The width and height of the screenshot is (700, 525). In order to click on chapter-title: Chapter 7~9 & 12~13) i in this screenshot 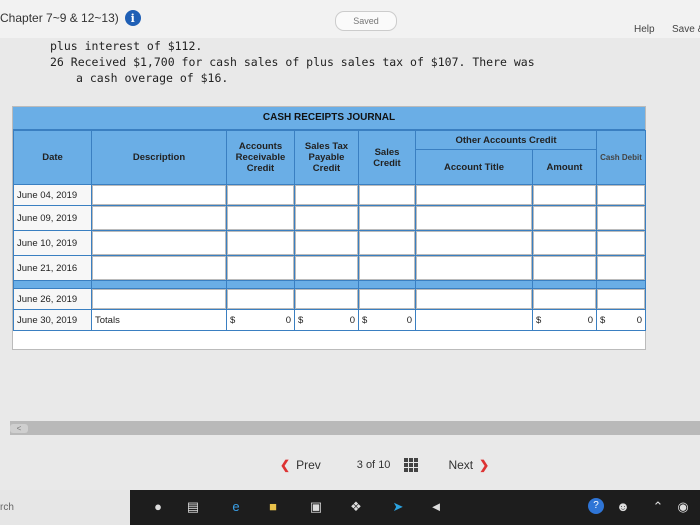, I will do `click(70, 18)`.